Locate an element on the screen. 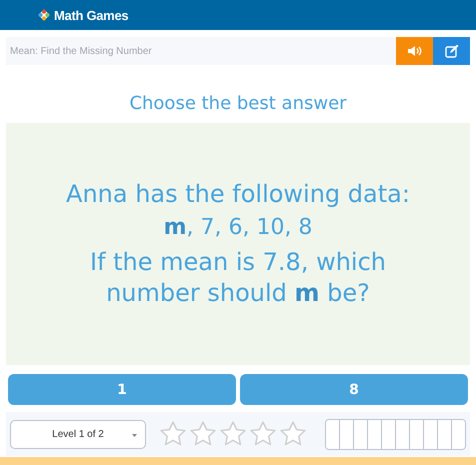 The image size is (476, 465). caret-icon is located at coordinates (134, 435).